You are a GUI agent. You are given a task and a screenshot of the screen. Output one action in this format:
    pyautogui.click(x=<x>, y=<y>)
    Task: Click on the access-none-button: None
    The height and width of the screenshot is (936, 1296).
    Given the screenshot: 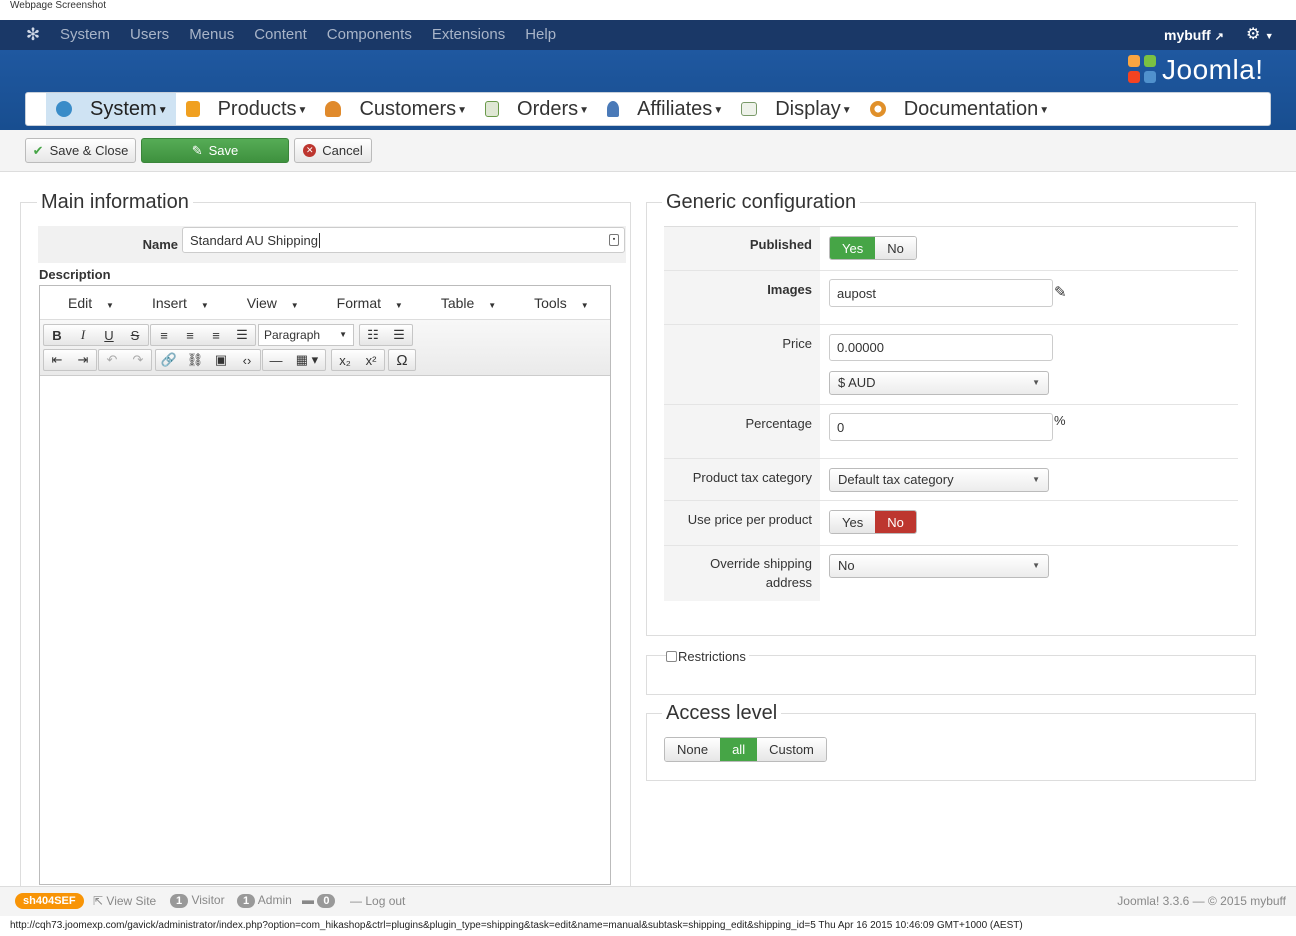 What is the action you would take?
    pyautogui.click(x=693, y=749)
    